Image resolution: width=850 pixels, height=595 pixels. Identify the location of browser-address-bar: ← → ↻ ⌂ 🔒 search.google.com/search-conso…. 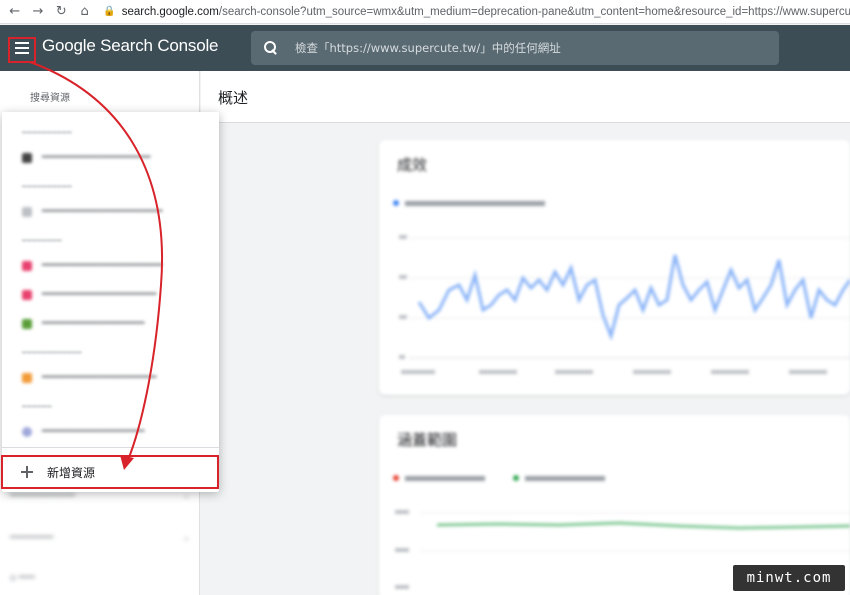
(425, 12).